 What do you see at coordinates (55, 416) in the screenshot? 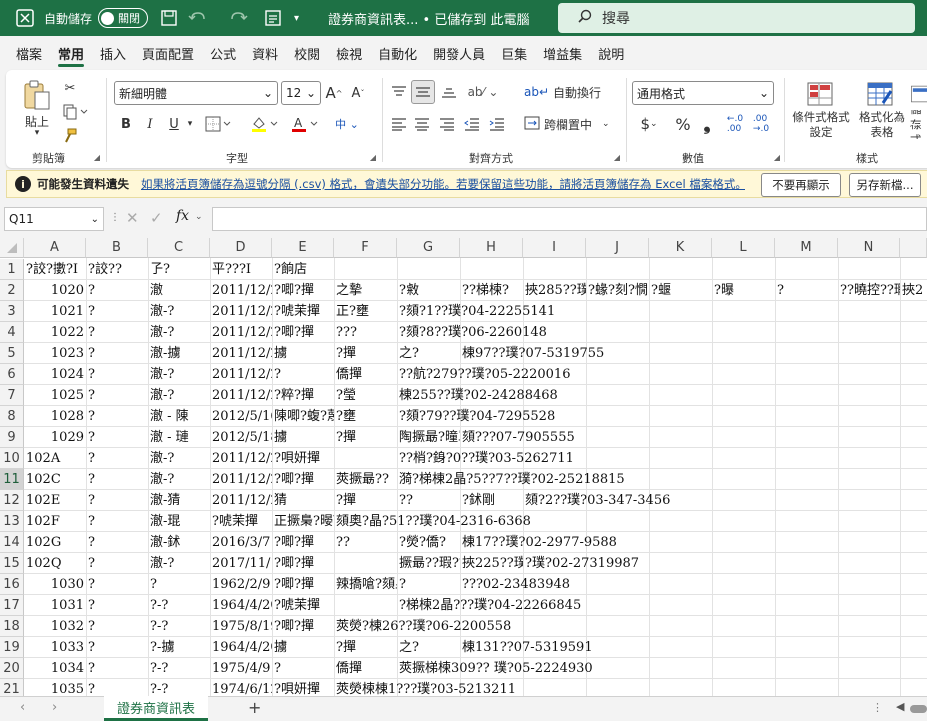
I see `cell: 1028` at bounding box center [55, 416].